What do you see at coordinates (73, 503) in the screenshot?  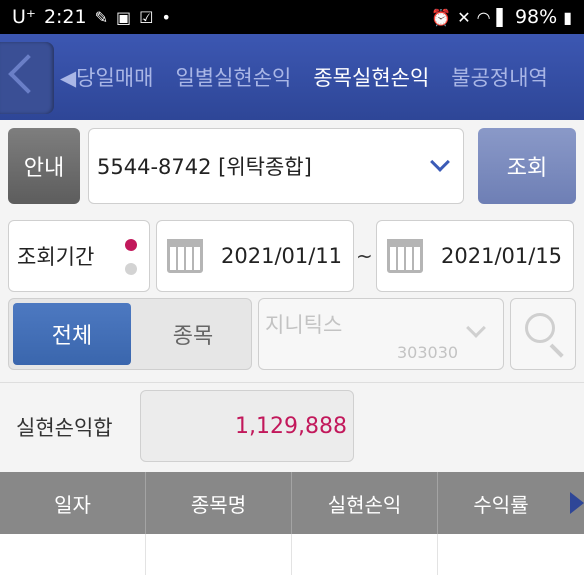 I see `header-date: 일자` at bounding box center [73, 503].